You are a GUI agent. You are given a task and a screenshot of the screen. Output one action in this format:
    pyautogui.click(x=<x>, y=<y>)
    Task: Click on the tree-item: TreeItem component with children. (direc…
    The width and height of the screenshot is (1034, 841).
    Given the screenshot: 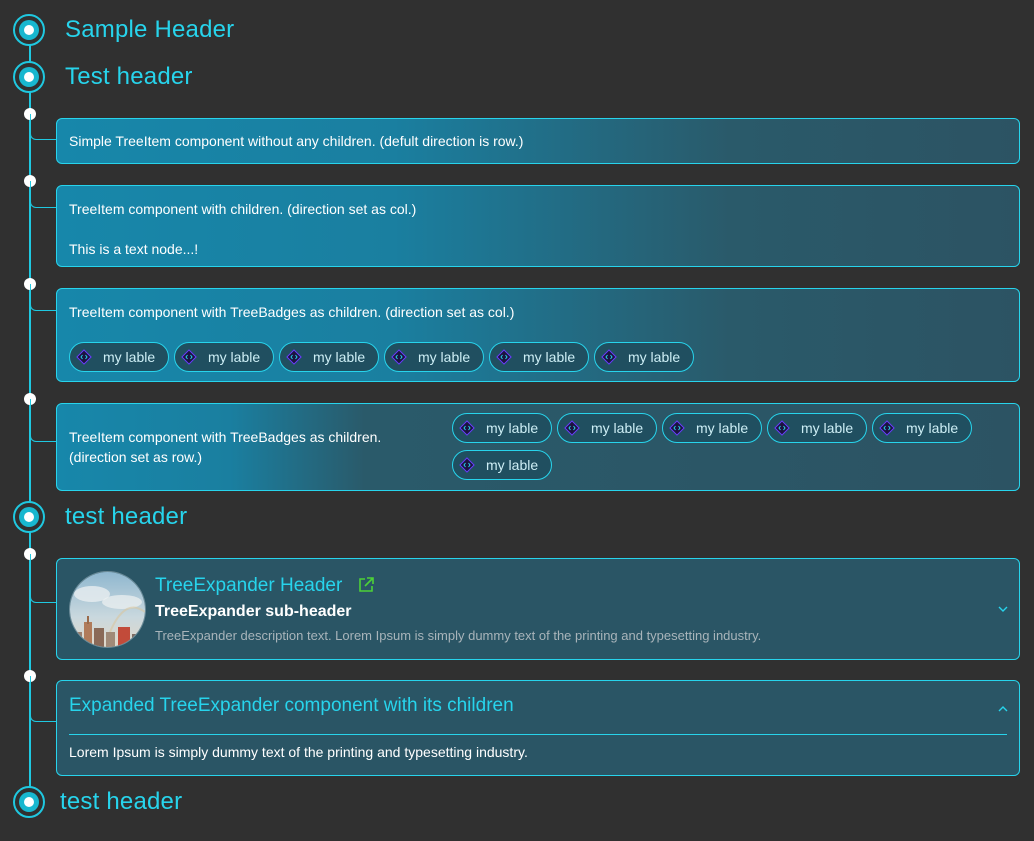 What is the action you would take?
    pyautogui.click(x=538, y=226)
    